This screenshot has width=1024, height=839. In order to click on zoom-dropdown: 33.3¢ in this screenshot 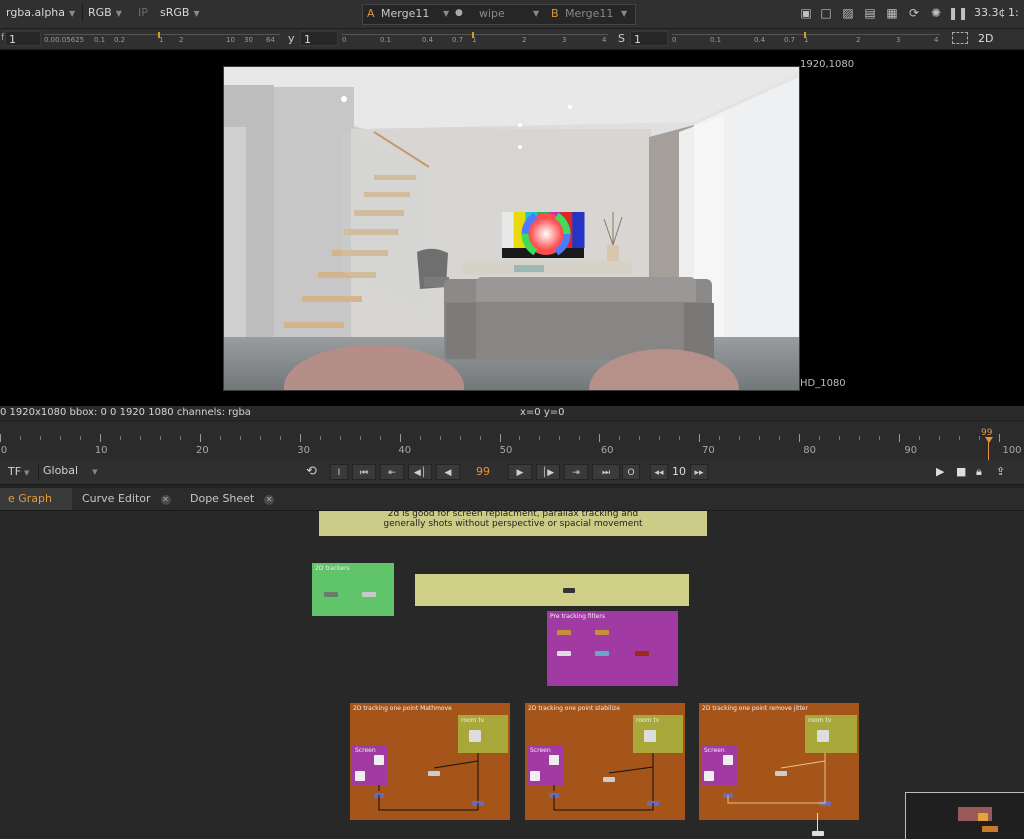, I will do `click(989, 13)`.